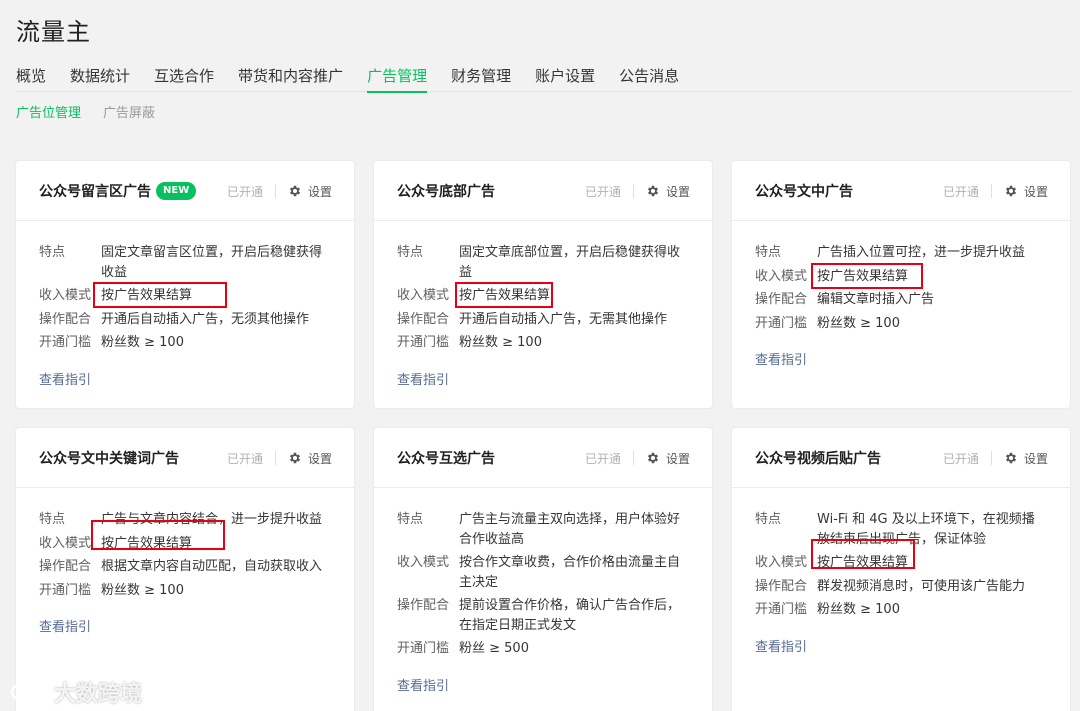 The height and width of the screenshot is (711, 1080). What do you see at coordinates (901, 191) in the screenshot?
I see `card-header: 公众号文中广告 已开通 设置` at bounding box center [901, 191].